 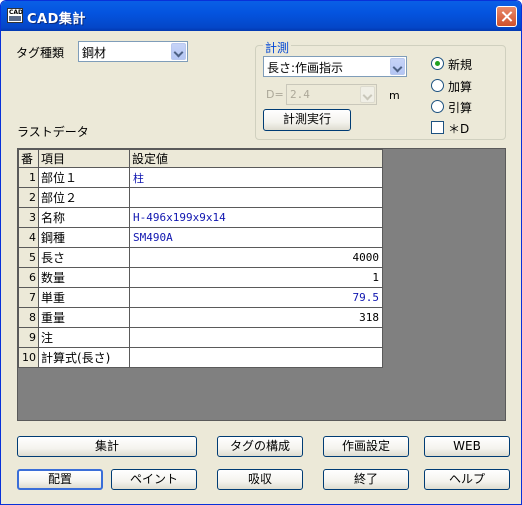 What do you see at coordinates (28, 237) in the screenshot?
I see `row-number: 4` at bounding box center [28, 237].